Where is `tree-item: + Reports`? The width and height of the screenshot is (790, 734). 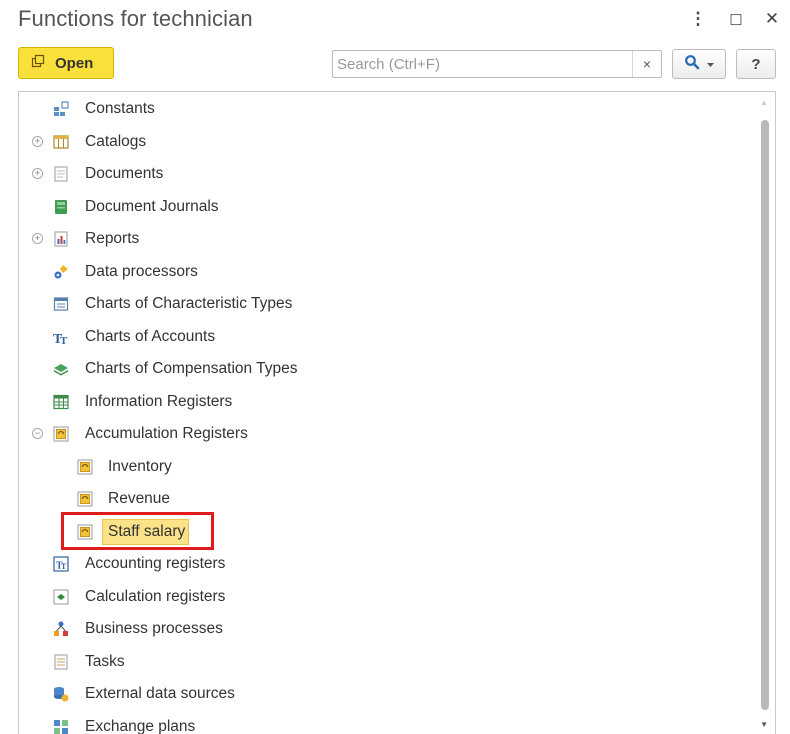 tree-item: + Reports is located at coordinates (386, 239).